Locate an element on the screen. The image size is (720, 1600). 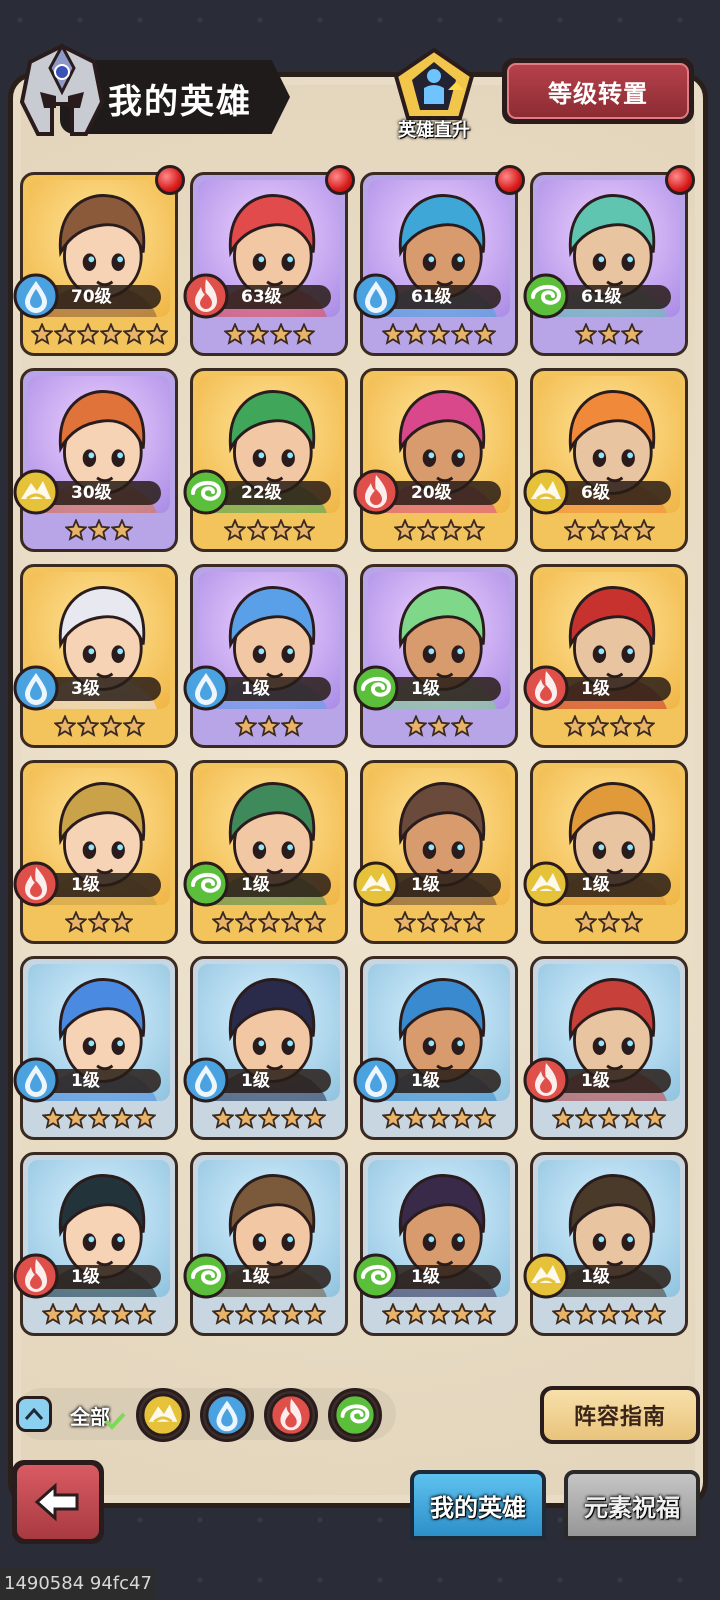
hero-level: 20级 is located at coordinates (431, 493).